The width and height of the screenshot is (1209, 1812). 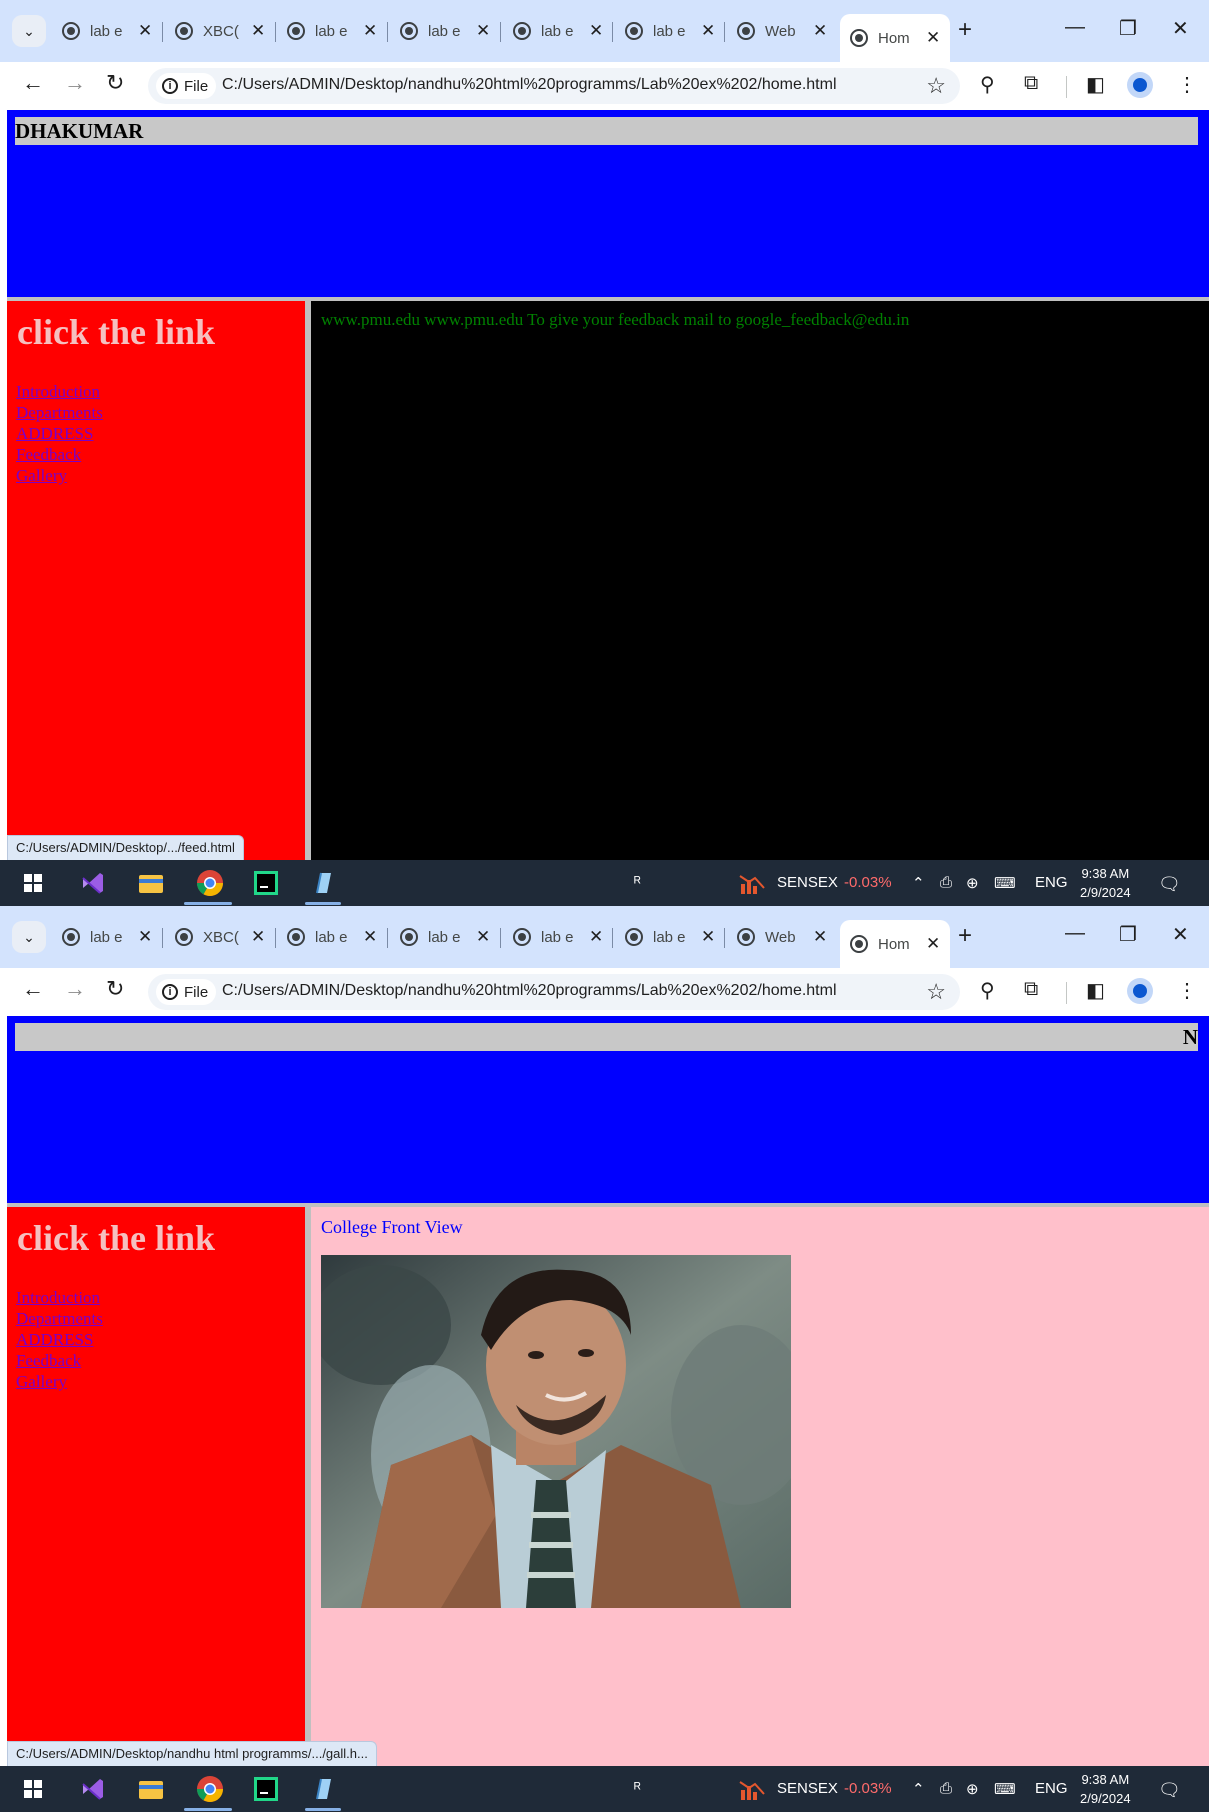 What do you see at coordinates (93, 883) in the screenshot?
I see `visual-studio-icon` at bounding box center [93, 883].